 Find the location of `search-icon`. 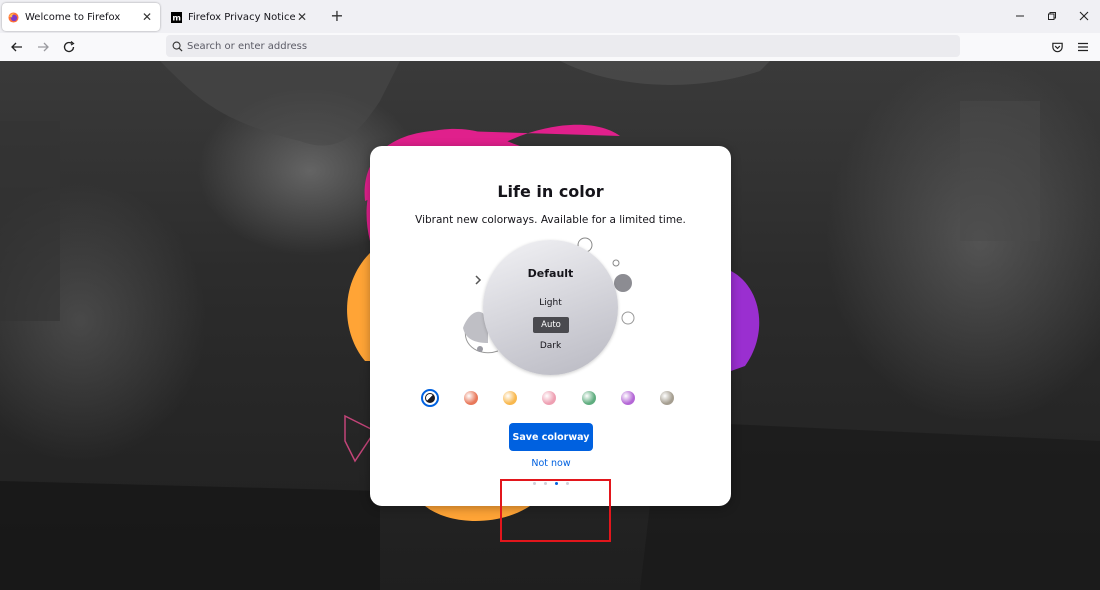

search-icon is located at coordinates (177, 46).